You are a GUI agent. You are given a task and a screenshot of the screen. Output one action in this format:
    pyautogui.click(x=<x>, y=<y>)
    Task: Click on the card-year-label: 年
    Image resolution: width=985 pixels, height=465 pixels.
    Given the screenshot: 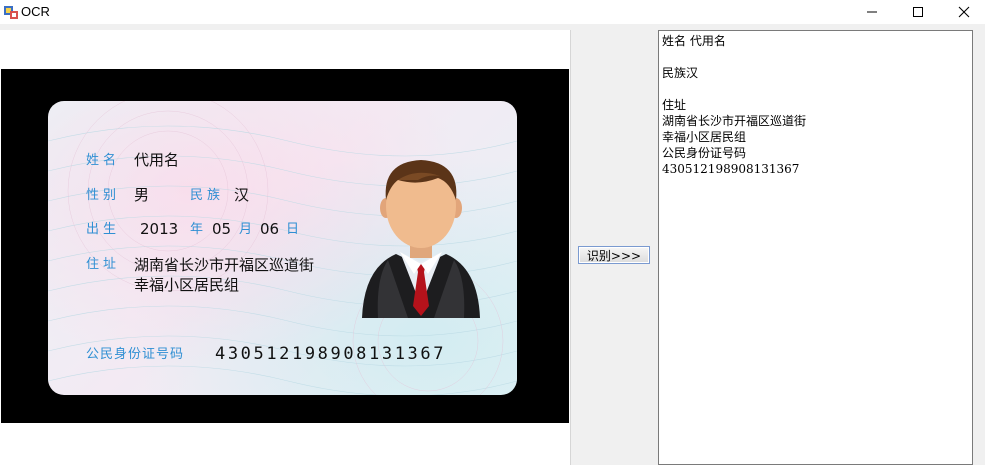 What is the action you would take?
    pyautogui.click(x=197, y=229)
    